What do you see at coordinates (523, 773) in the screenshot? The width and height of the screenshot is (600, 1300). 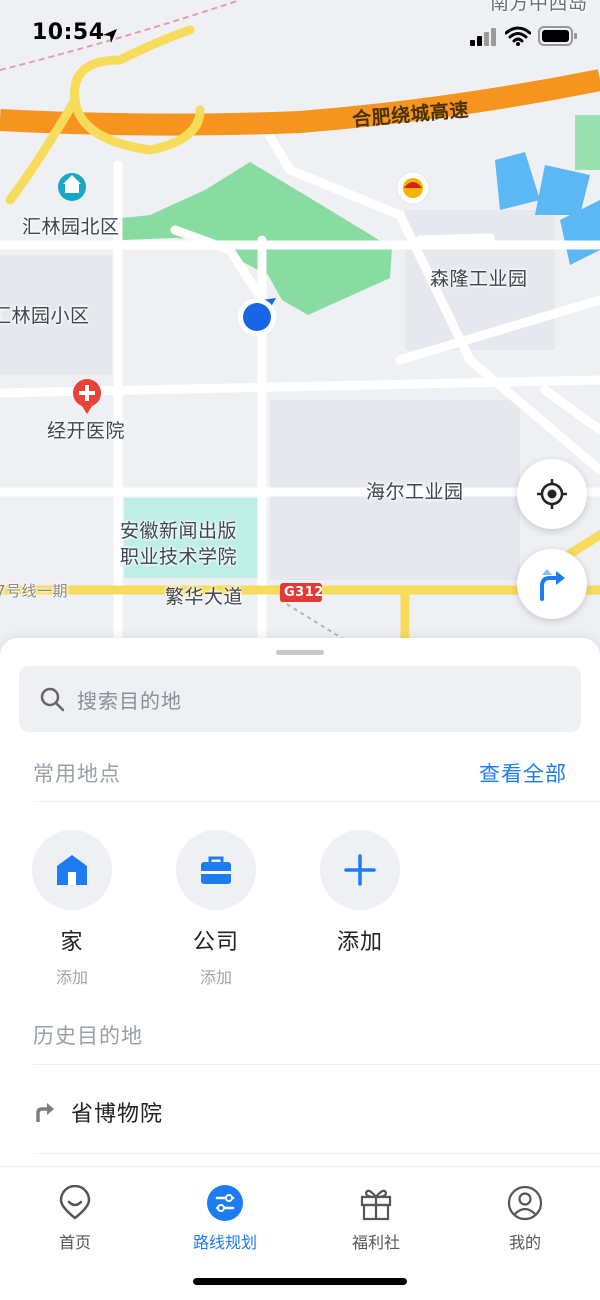 I see `view-all-link: 查看全部` at bounding box center [523, 773].